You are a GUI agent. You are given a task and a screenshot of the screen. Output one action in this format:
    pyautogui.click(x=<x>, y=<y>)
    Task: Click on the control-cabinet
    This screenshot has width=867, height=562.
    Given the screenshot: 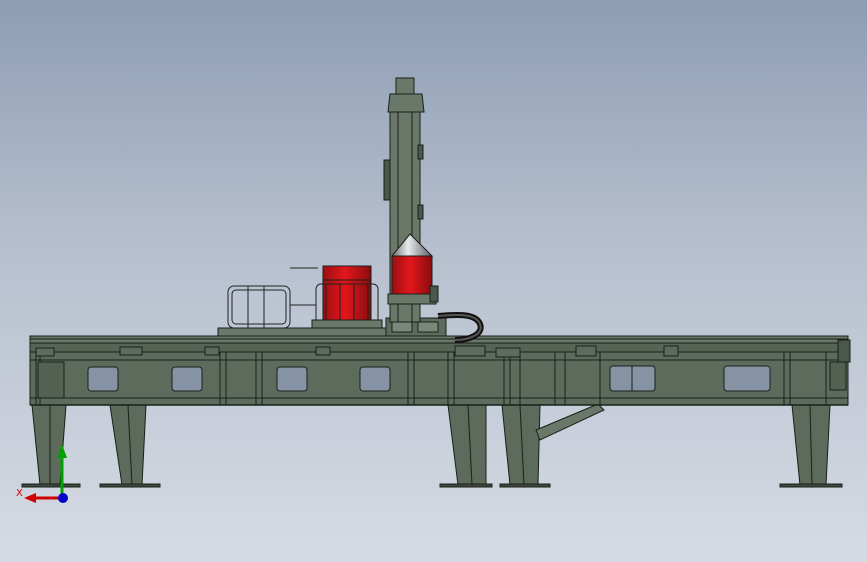 What is the action you would take?
    pyautogui.click(x=347, y=297)
    